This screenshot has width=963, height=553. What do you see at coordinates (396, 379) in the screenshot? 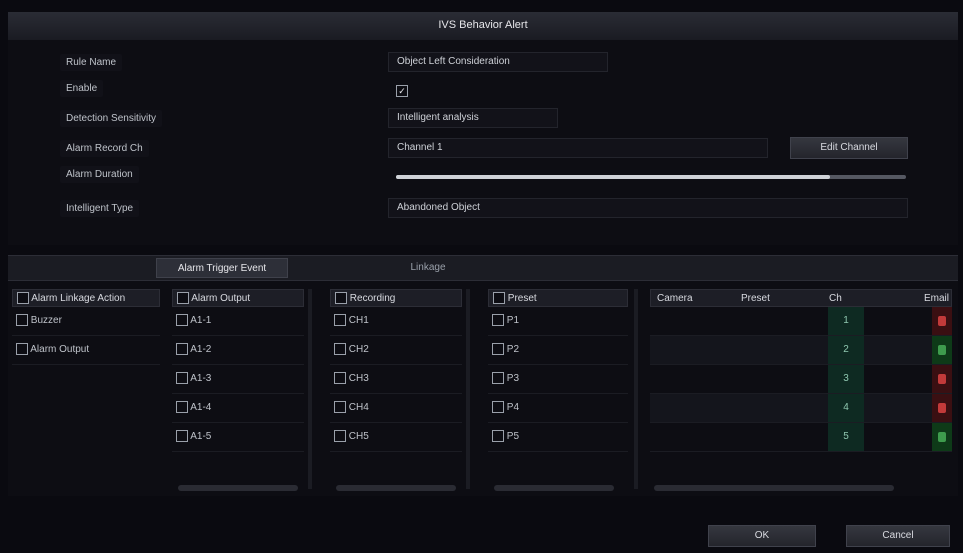
I see `list-item: CH3` at bounding box center [396, 379].